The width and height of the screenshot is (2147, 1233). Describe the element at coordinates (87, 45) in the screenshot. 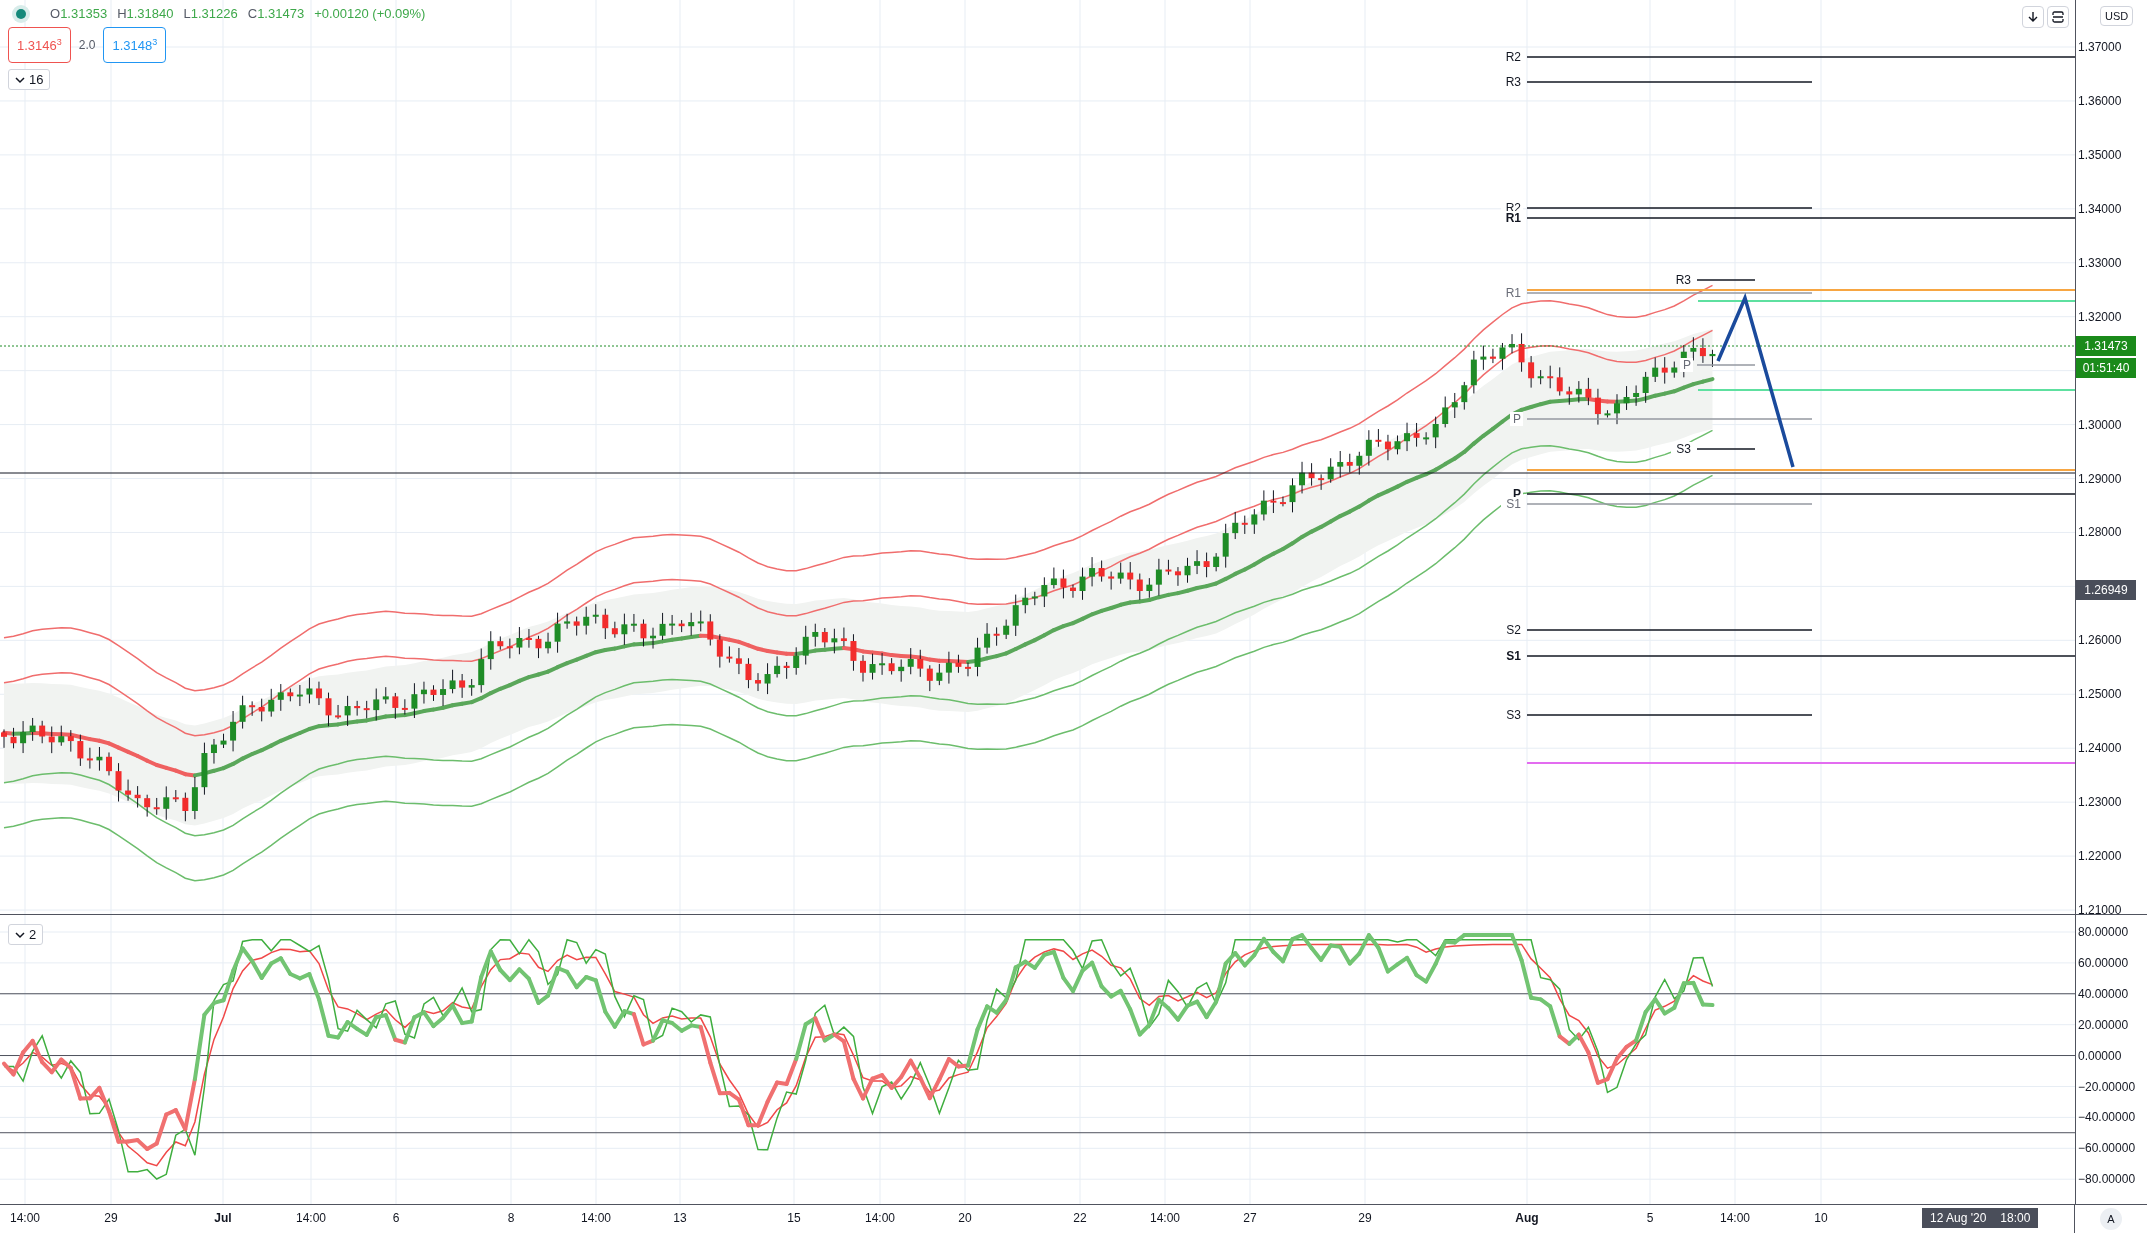

I see `spread-value: 2.0` at that location.